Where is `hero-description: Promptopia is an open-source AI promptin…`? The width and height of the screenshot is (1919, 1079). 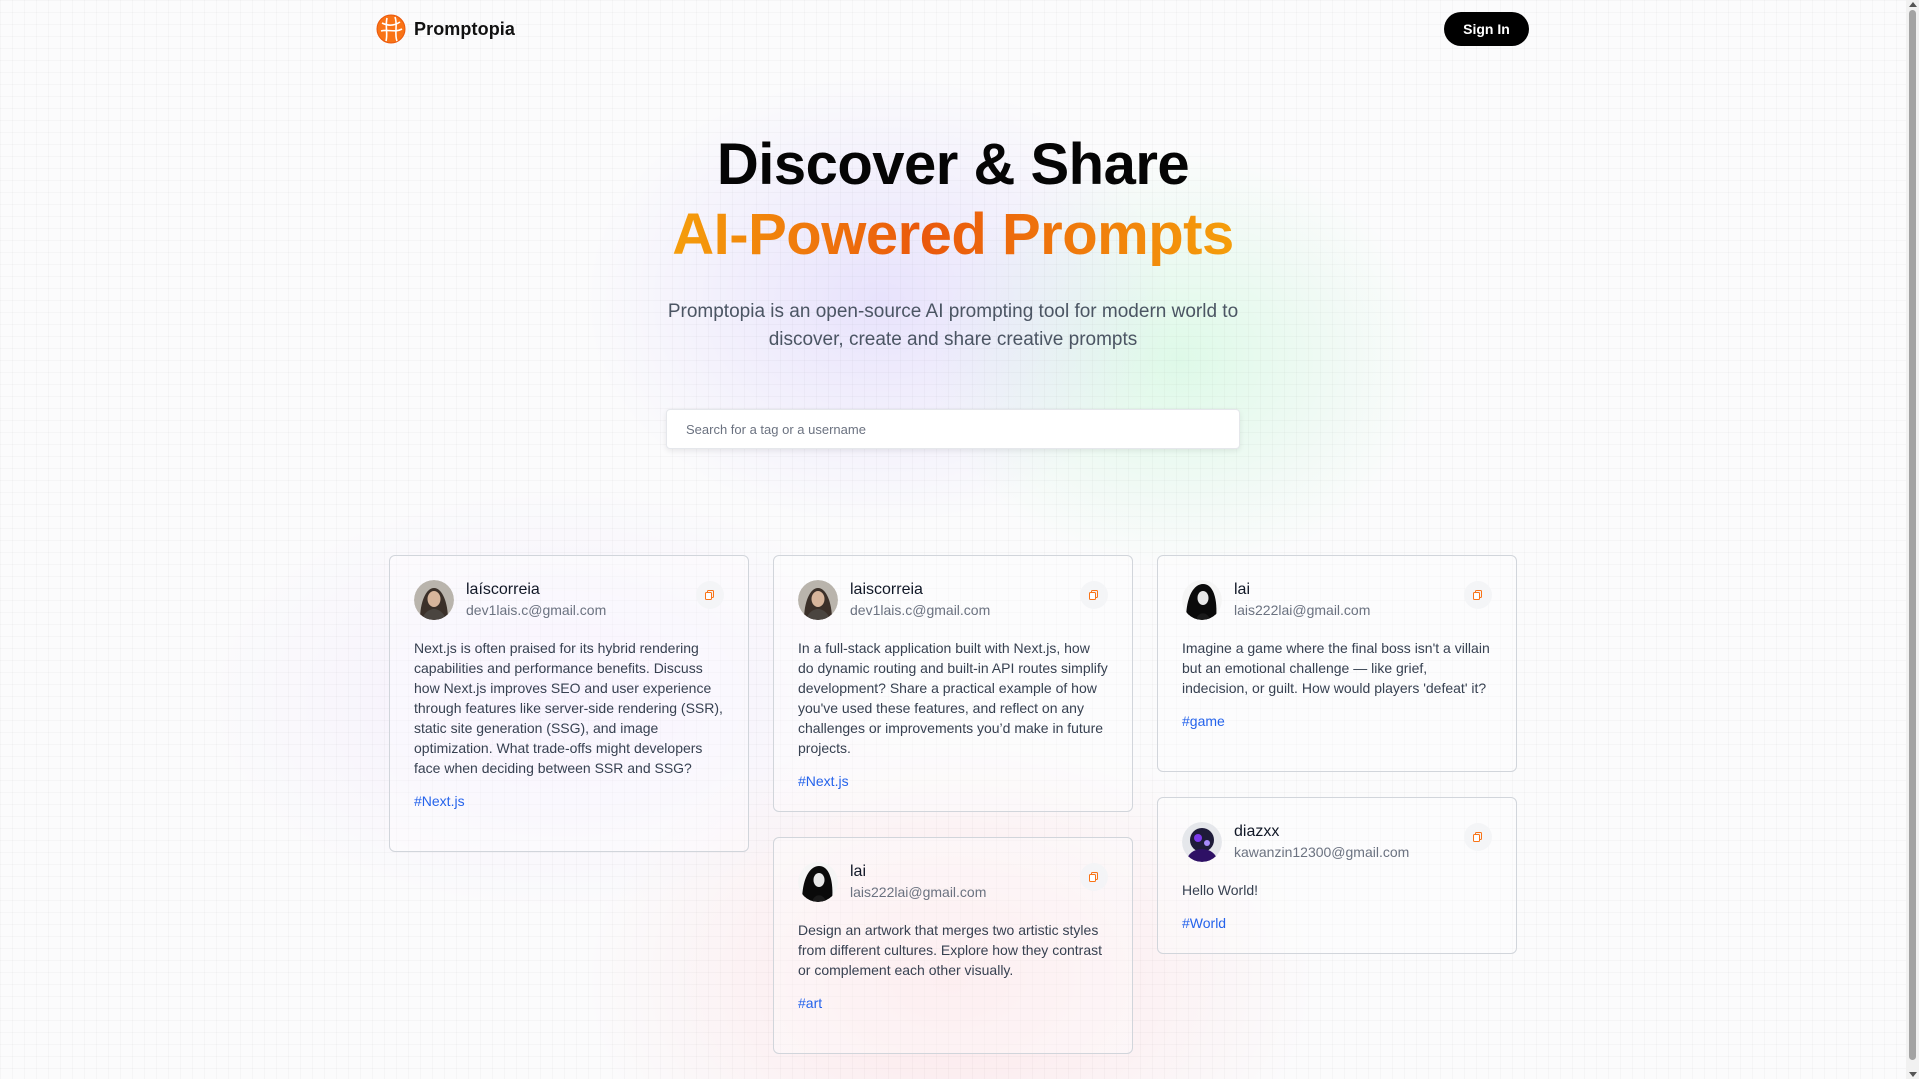 hero-description: Promptopia is an open-source AI promptin… is located at coordinates (953, 325).